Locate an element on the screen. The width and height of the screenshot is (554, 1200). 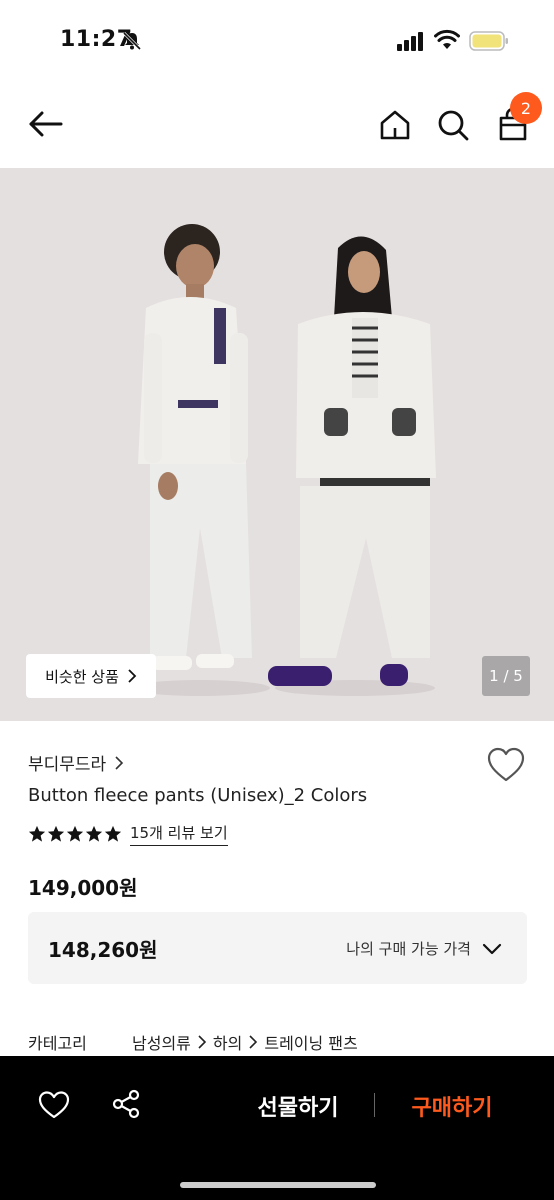
category-row: 카테고리 남성의류 하의 트레이닝 팬츠 is located at coordinates (193, 1042).